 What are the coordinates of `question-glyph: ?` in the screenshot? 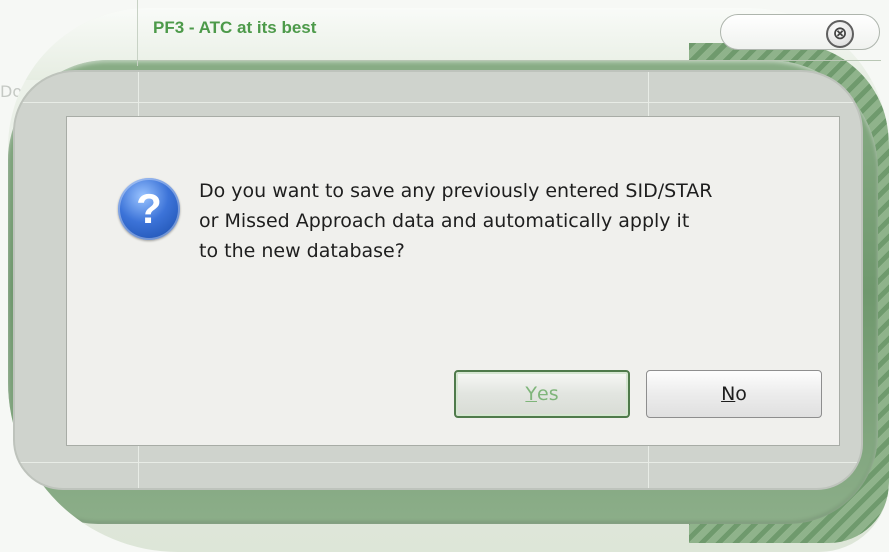 It's located at (149, 208).